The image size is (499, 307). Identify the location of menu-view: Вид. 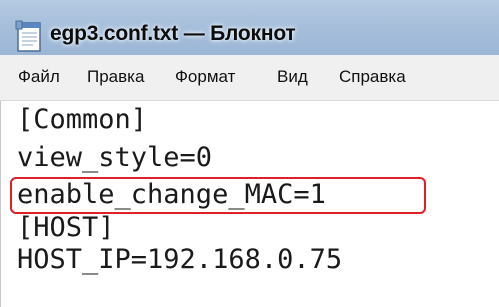
(292, 77).